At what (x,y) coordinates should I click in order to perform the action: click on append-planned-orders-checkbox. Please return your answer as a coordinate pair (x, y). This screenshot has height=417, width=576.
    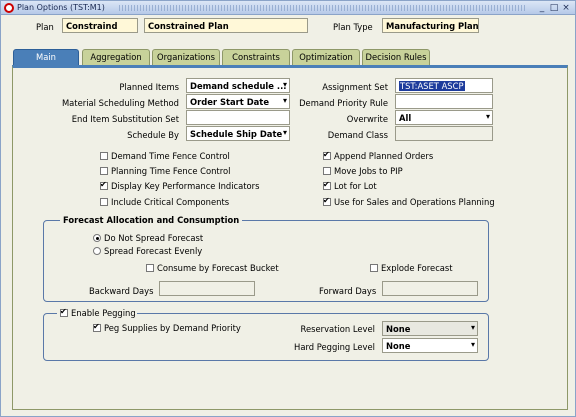
    Looking at the image, I should click on (327, 155).